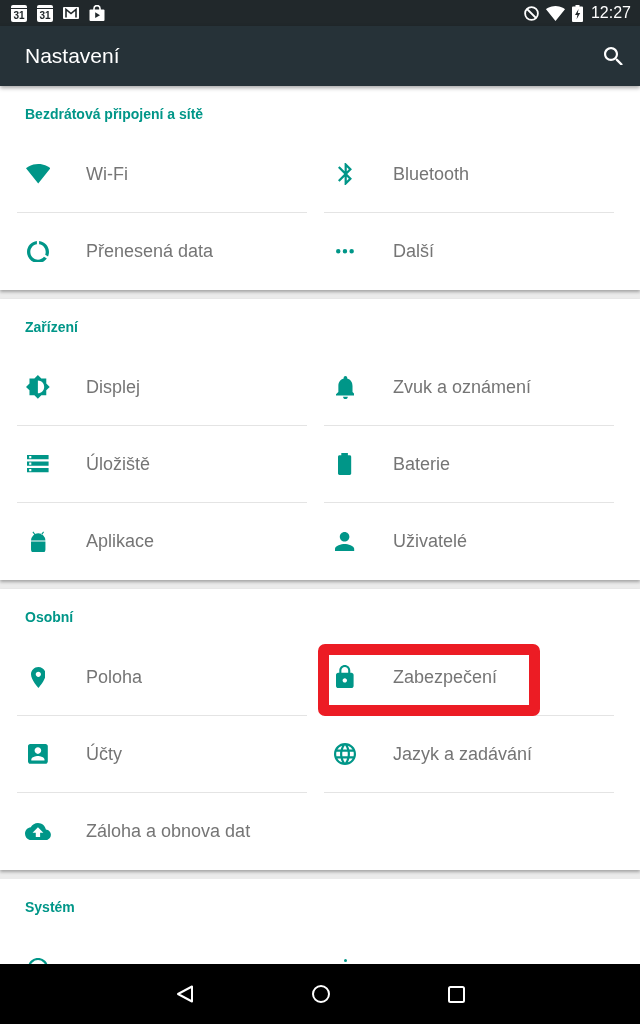 The width and height of the screenshot is (640, 1024). Describe the element at coordinates (184, 994) in the screenshot. I see `back-icon` at that location.